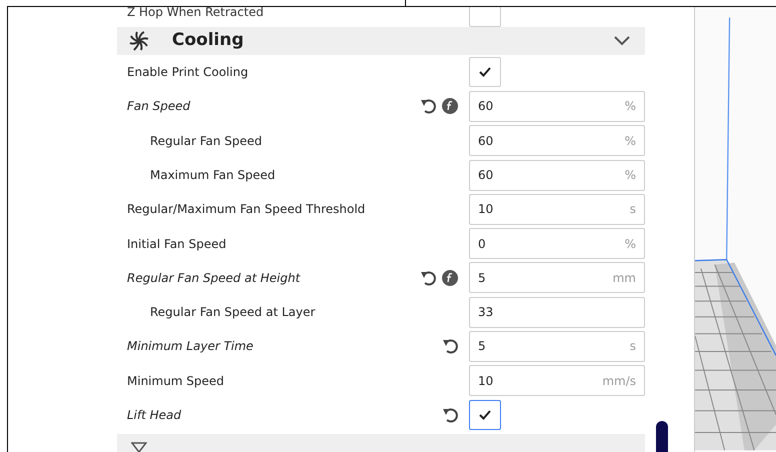 This screenshot has width=776, height=452. What do you see at coordinates (139, 447) in the screenshot?
I see `funnel-icon` at bounding box center [139, 447].